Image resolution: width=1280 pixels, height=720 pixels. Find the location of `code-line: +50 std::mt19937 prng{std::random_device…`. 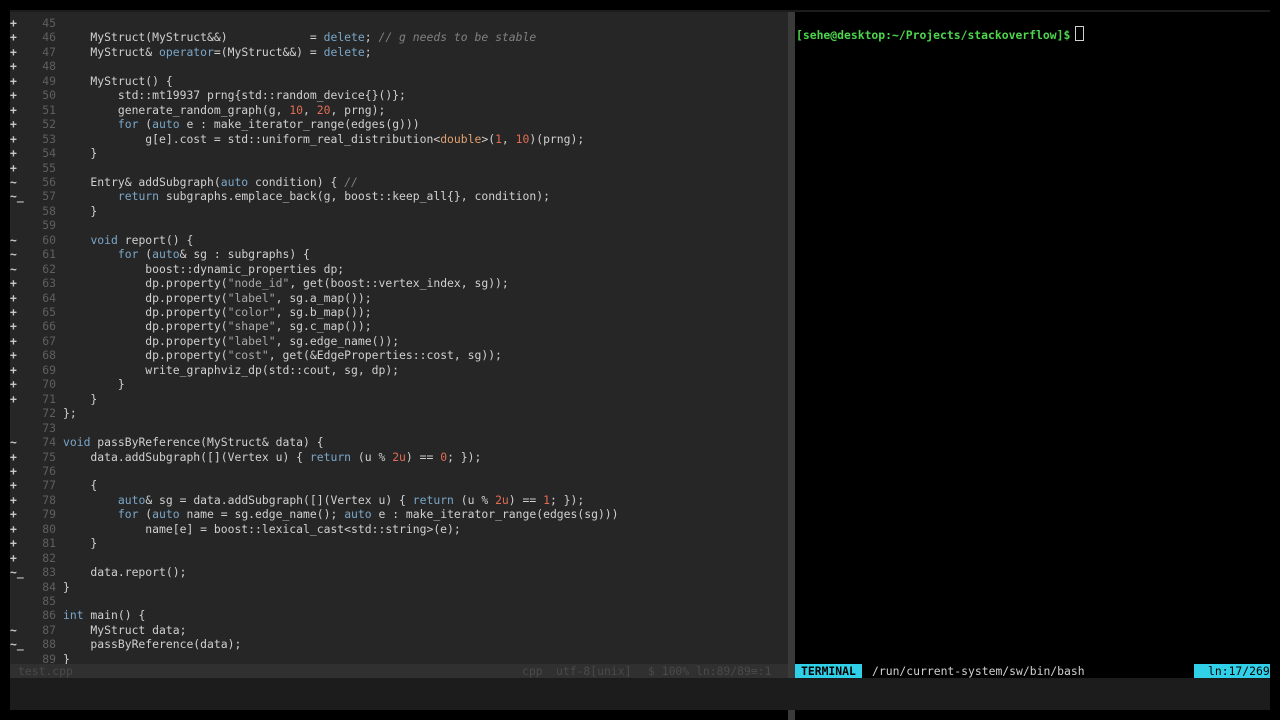

code-line: +50 std::mt19937 prng{std::random_device… is located at coordinates (399, 95).